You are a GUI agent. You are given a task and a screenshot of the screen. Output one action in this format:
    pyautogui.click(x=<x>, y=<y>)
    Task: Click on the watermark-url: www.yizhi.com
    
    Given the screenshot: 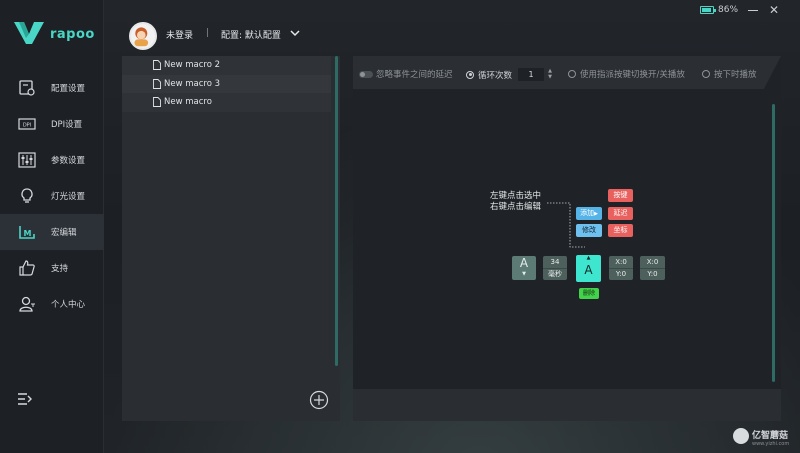 What is the action you would take?
    pyautogui.click(x=771, y=444)
    